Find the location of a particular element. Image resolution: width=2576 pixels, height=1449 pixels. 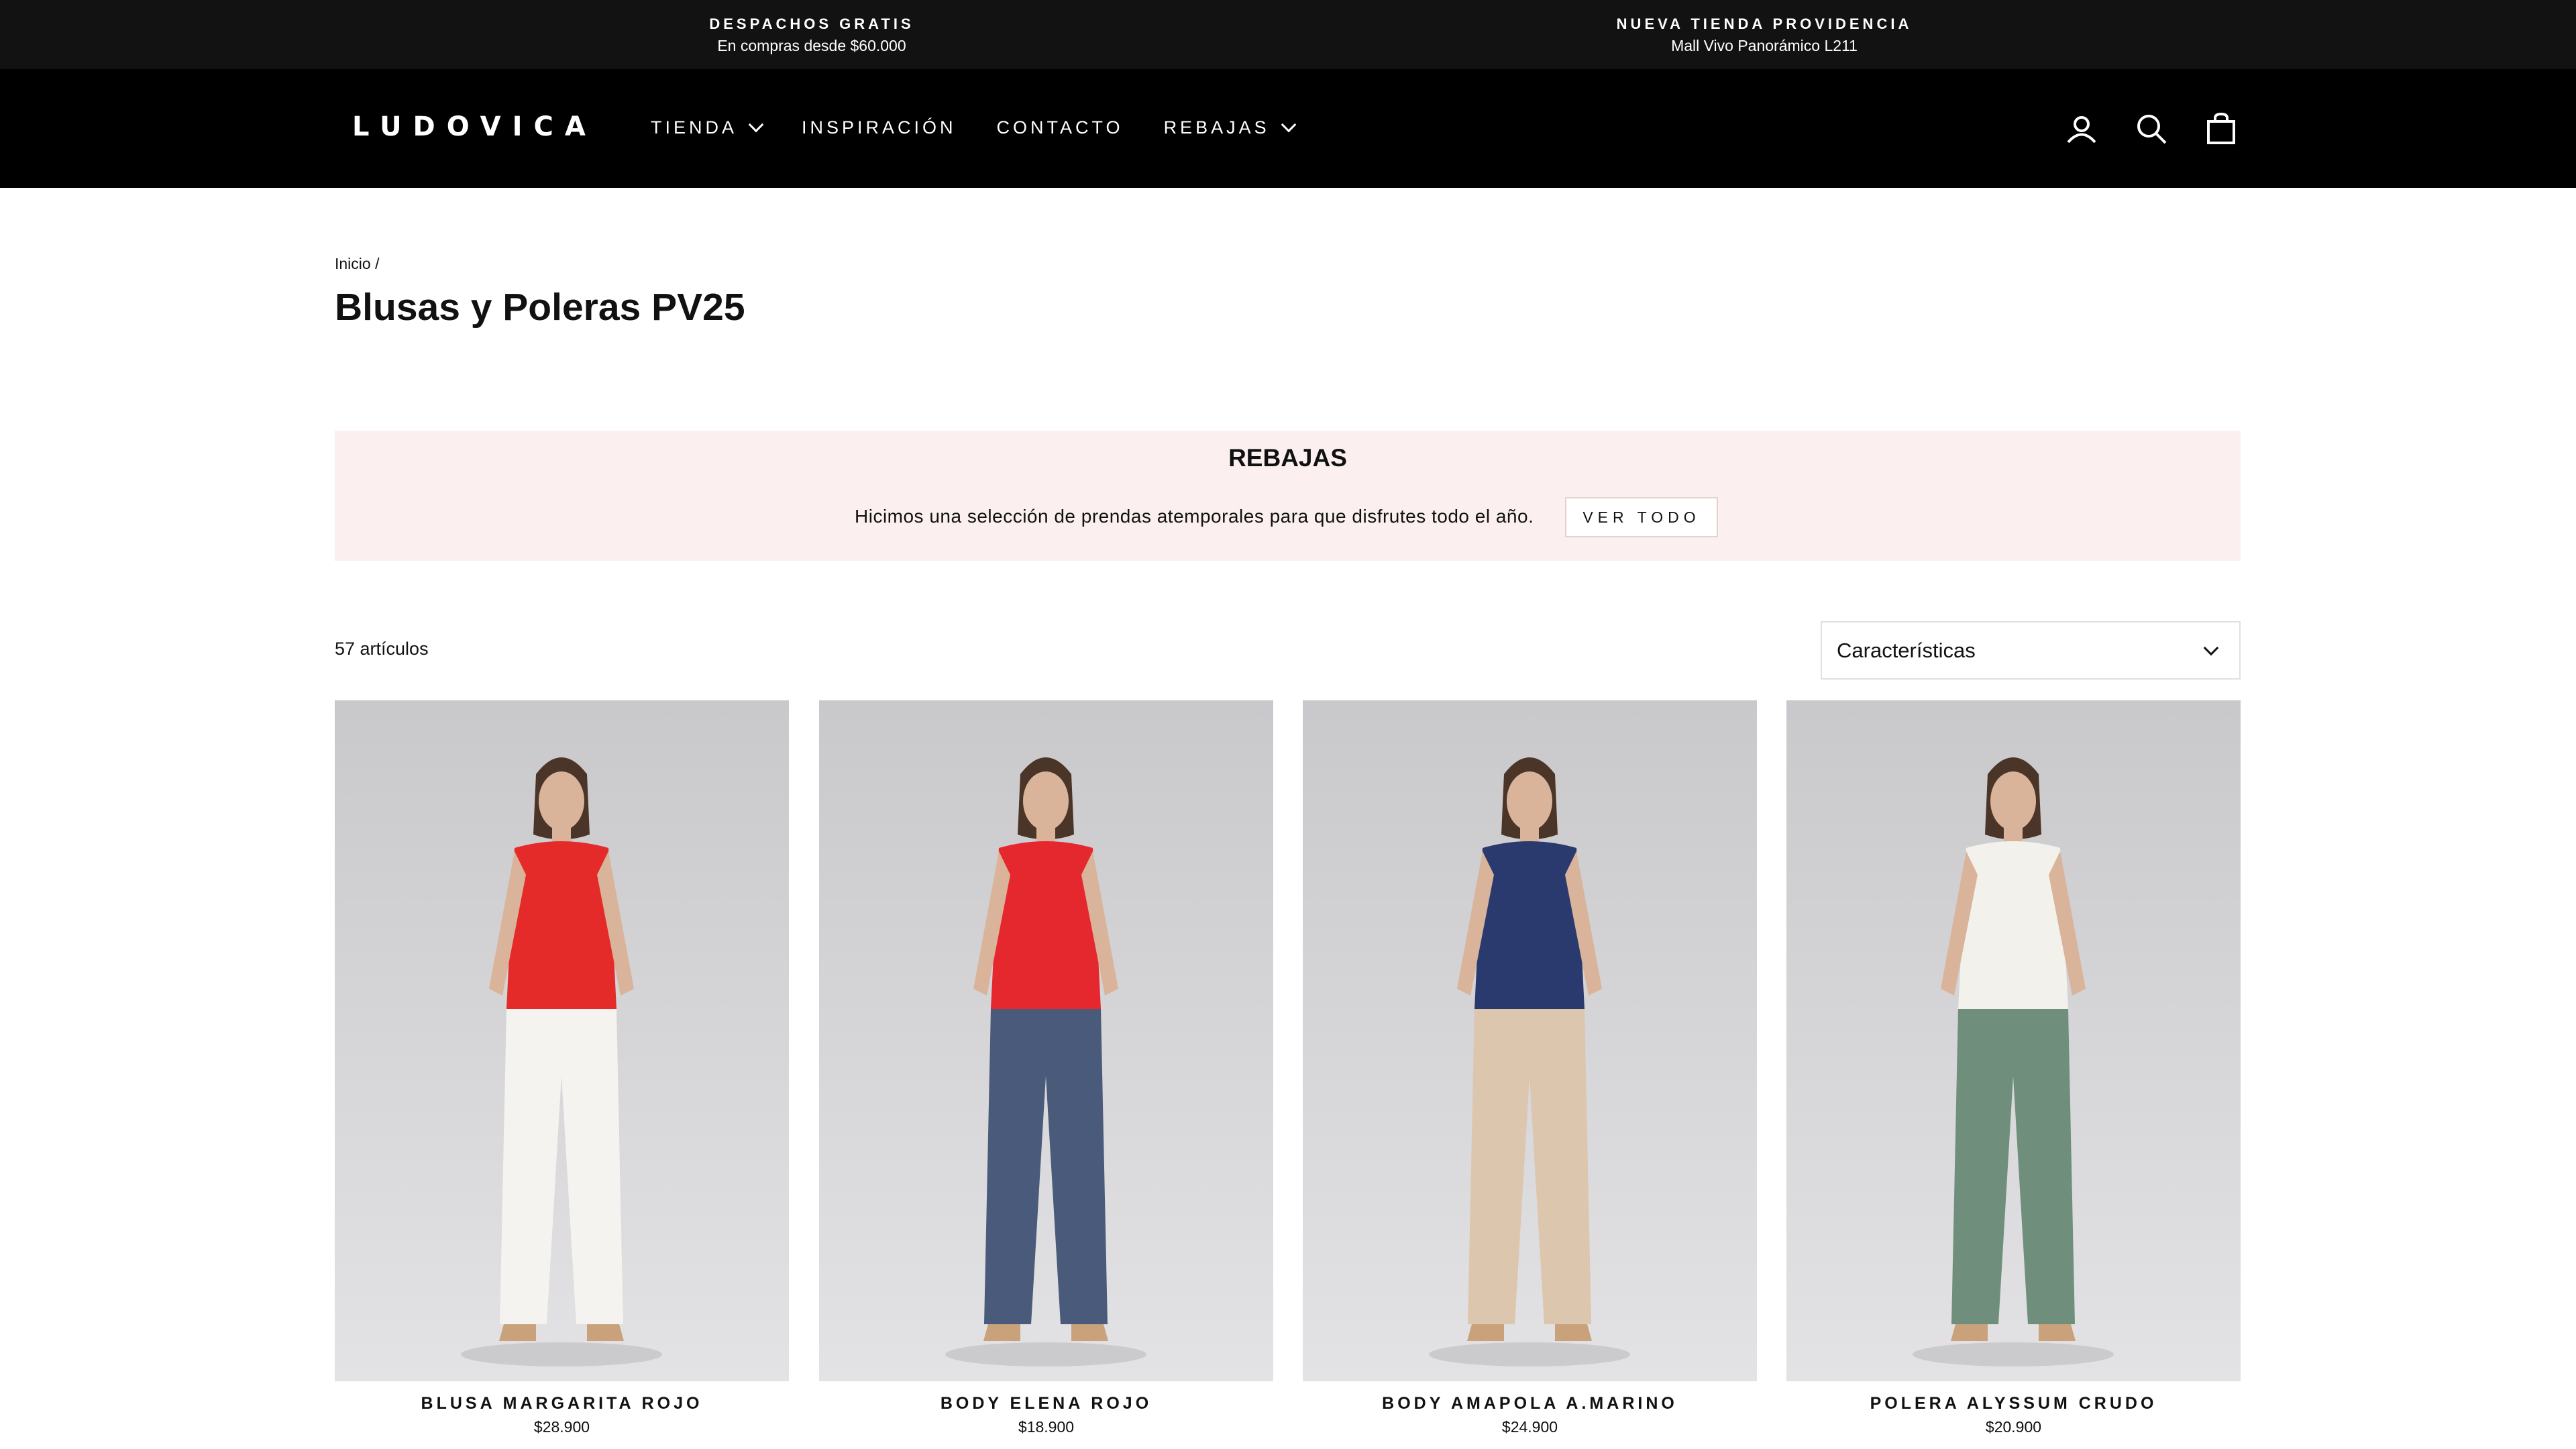

product-card: BODY AMAPOLA A.MARINO $24.900 is located at coordinates (1530, 1068).